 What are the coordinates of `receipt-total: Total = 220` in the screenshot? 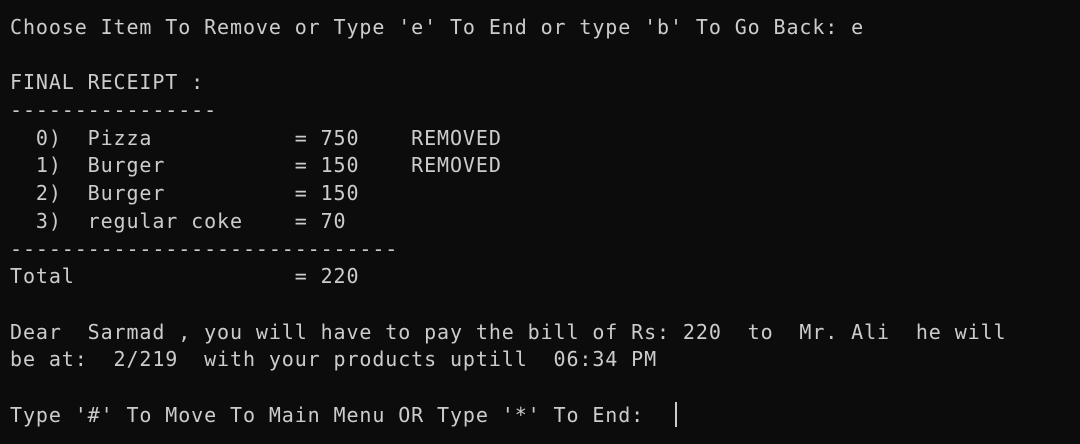 It's located at (185, 276).